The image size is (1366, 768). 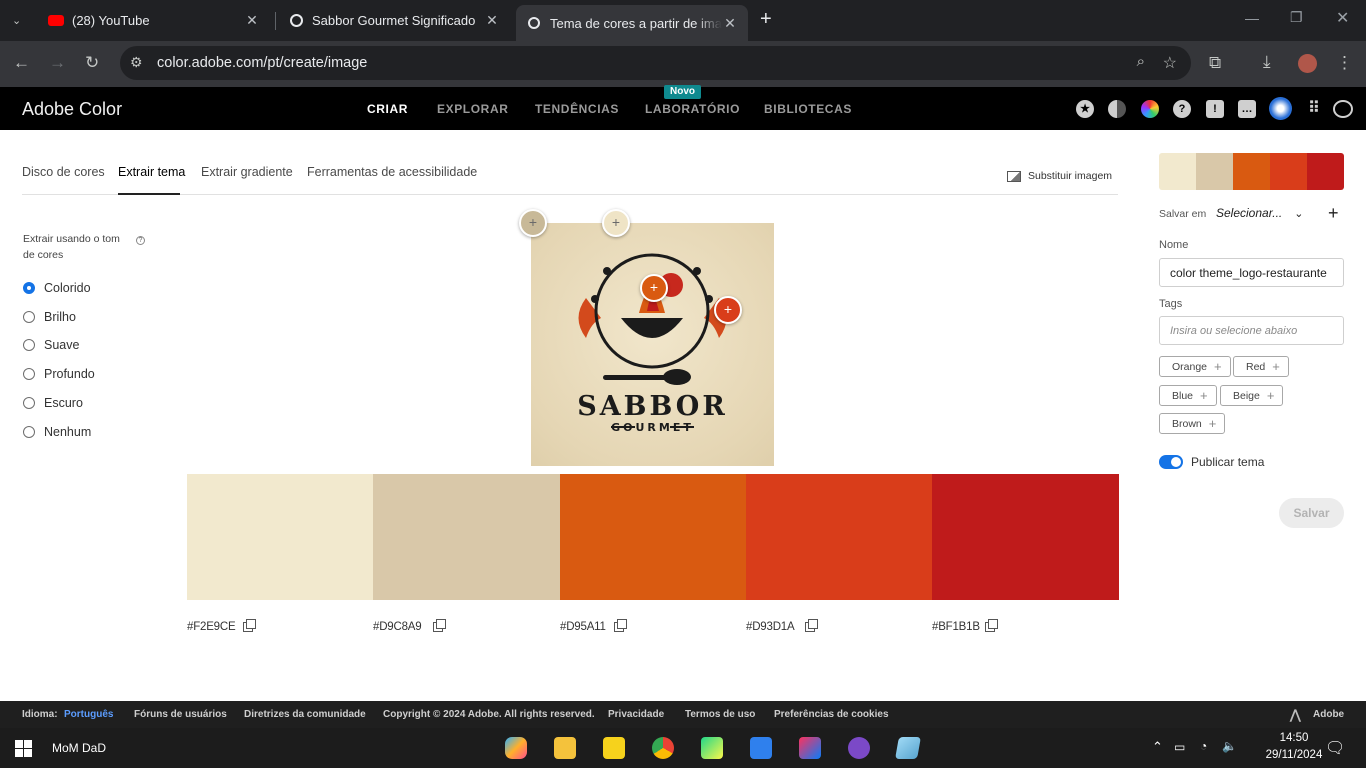 I want to click on replace-image-button: Substituir imagem, so click(x=1059, y=176).